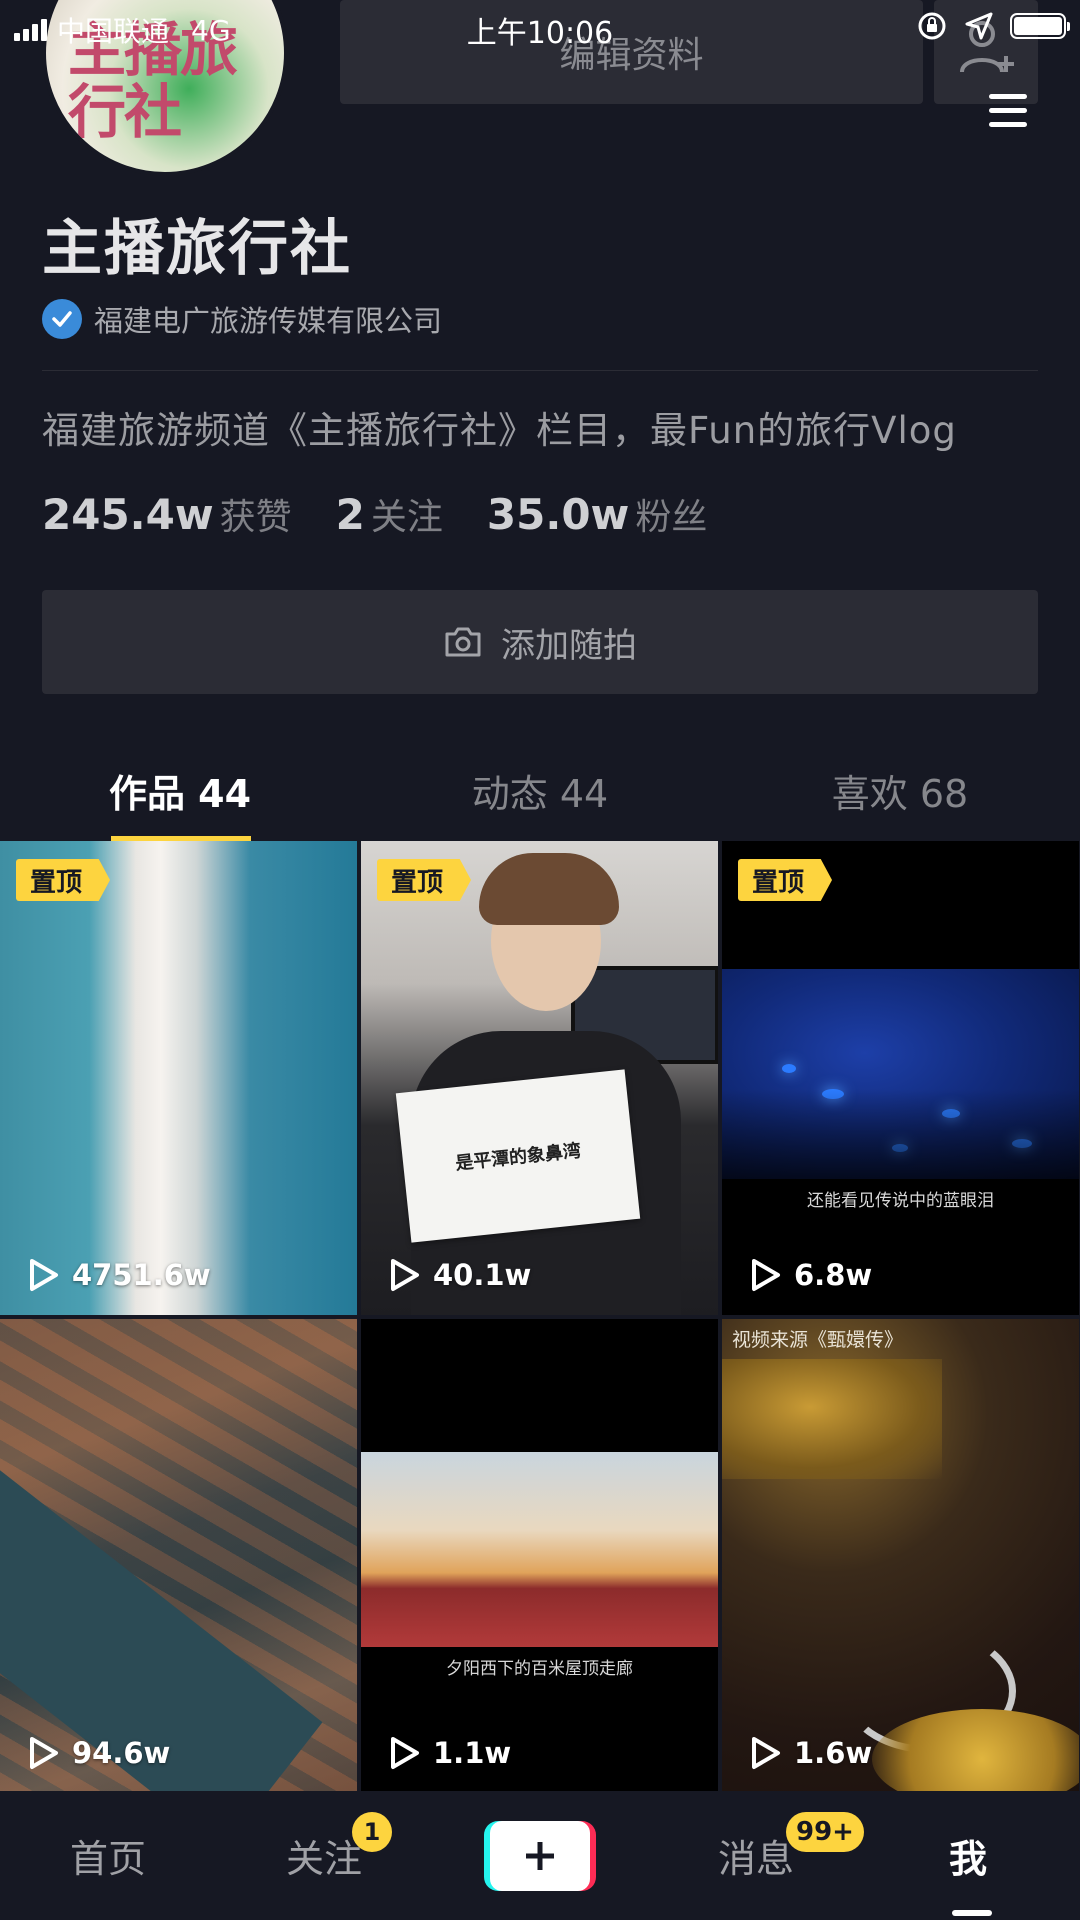 The width and height of the screenshot is (1080, 1920). What do you see at coordinates (178, 1556) in the screenshot?
I see `video-thumbnail: 94.6w` at bounding box center [178, 1556].